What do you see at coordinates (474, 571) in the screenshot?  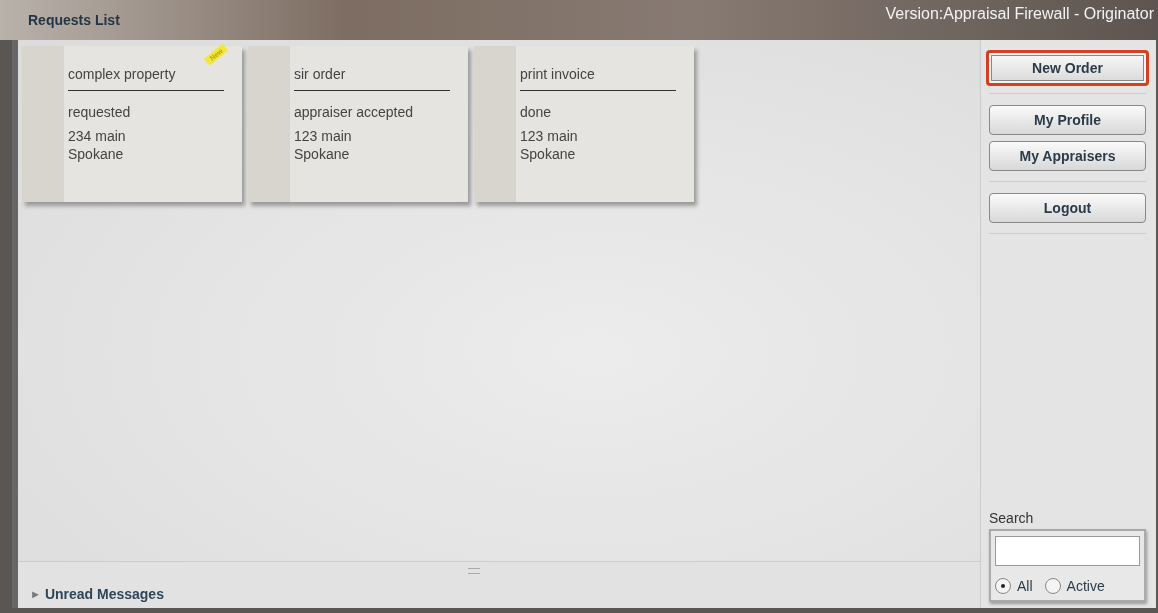 I see `resize-grip-icon` at bounding box center [474, 571].